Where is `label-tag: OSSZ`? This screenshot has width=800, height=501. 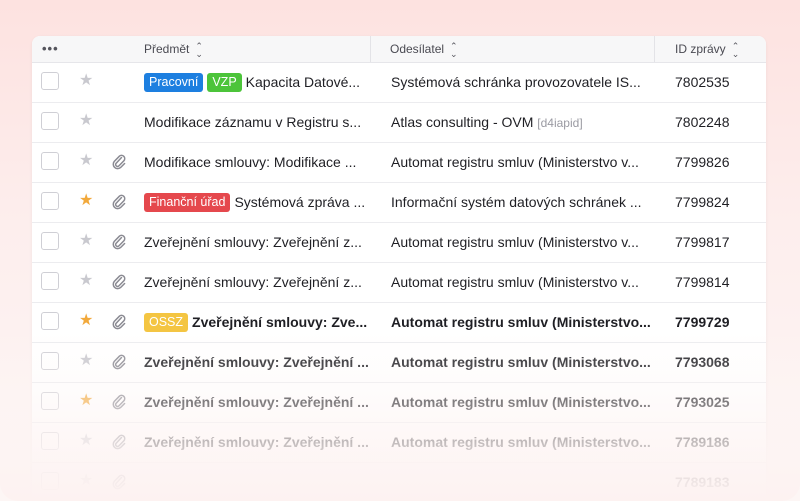 label-tag: OSSZ is located at coordinates (166, 322).